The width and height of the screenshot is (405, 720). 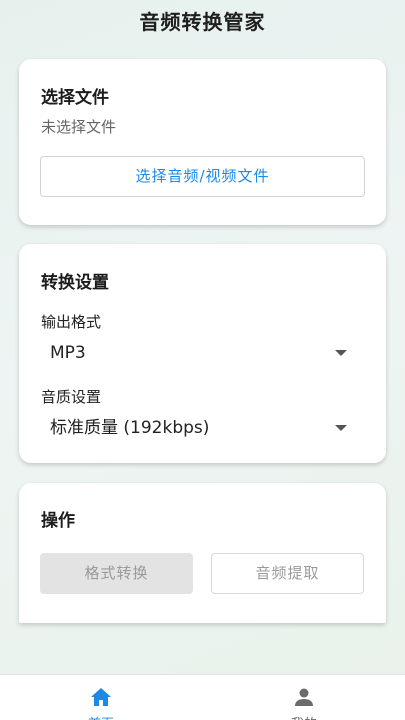 What do you see at coordinates (75, 283) in the screenshot?
I see `settings-card-title: 转换设置` at bounding box center [75, 283].